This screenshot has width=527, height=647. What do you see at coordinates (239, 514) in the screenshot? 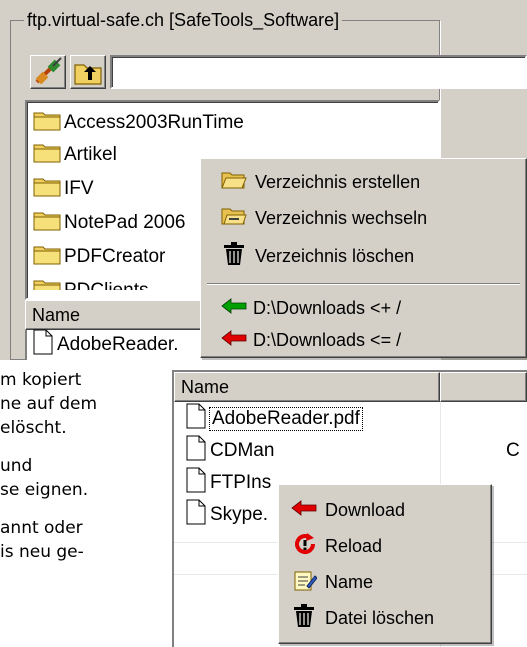
I see `file-name: Skype.` at bounding box center [239, 514].